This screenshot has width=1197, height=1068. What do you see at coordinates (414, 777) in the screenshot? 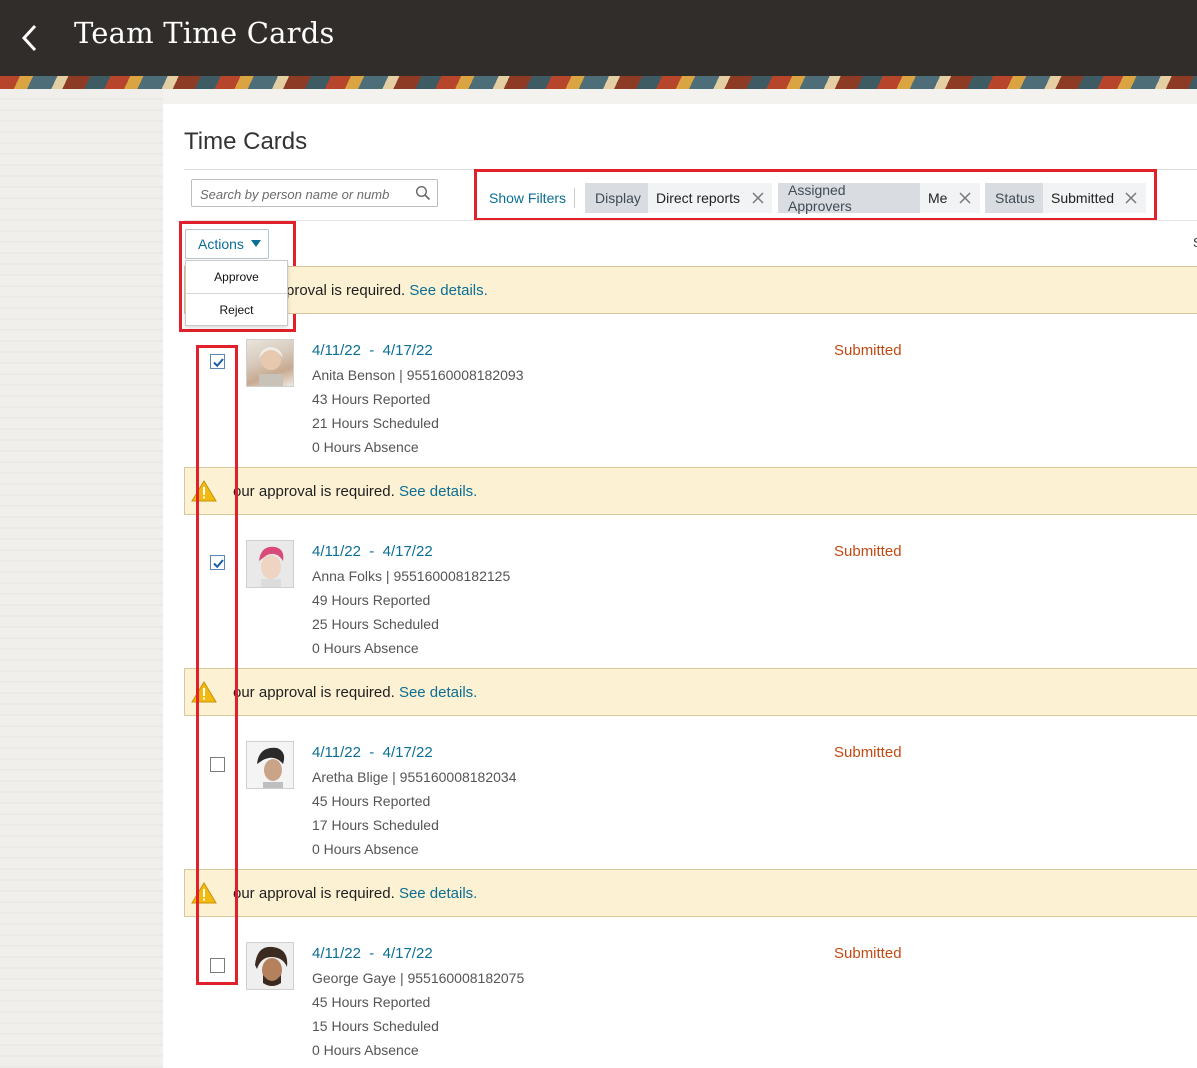
I see `person-name-id: Aretha Blige | 955160008182034` at bounding box center [414, 777].